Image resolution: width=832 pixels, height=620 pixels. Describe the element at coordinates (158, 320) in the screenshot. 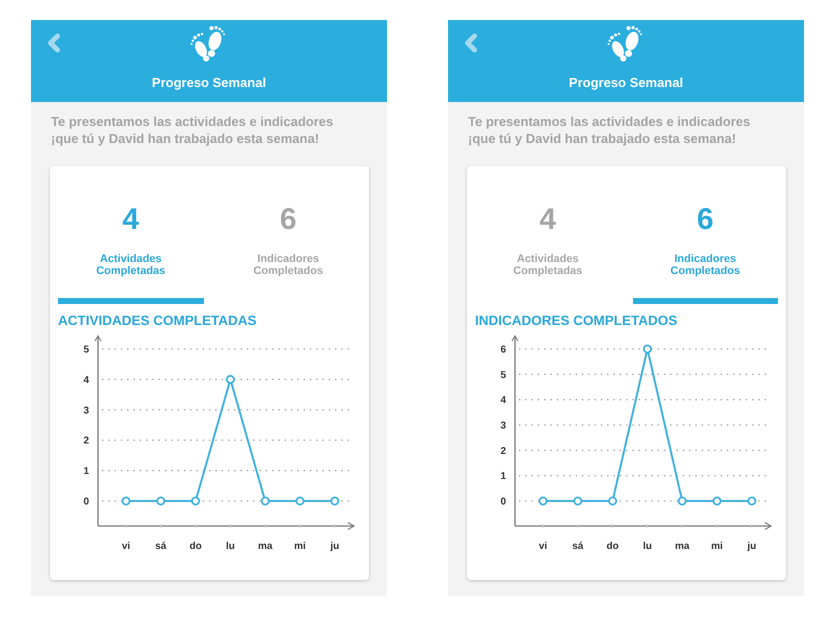

I see `chart-title: ACTIVIDADES COMPLETADAS` at that location.